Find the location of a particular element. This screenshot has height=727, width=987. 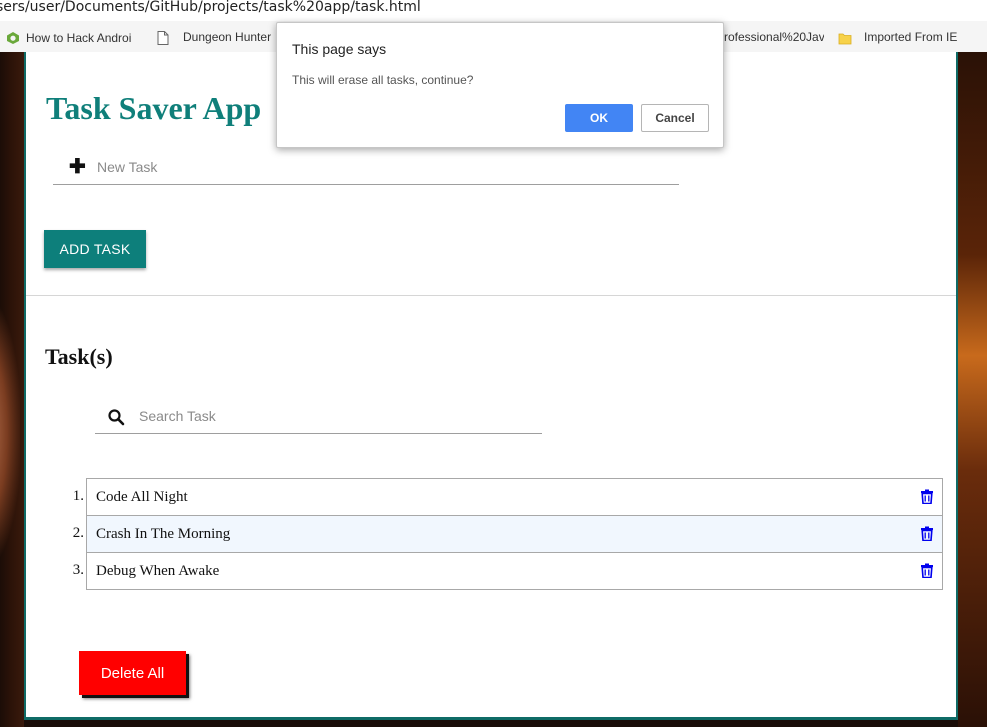

add-task-button: ADD TASK is located at coordinates (95, 249).